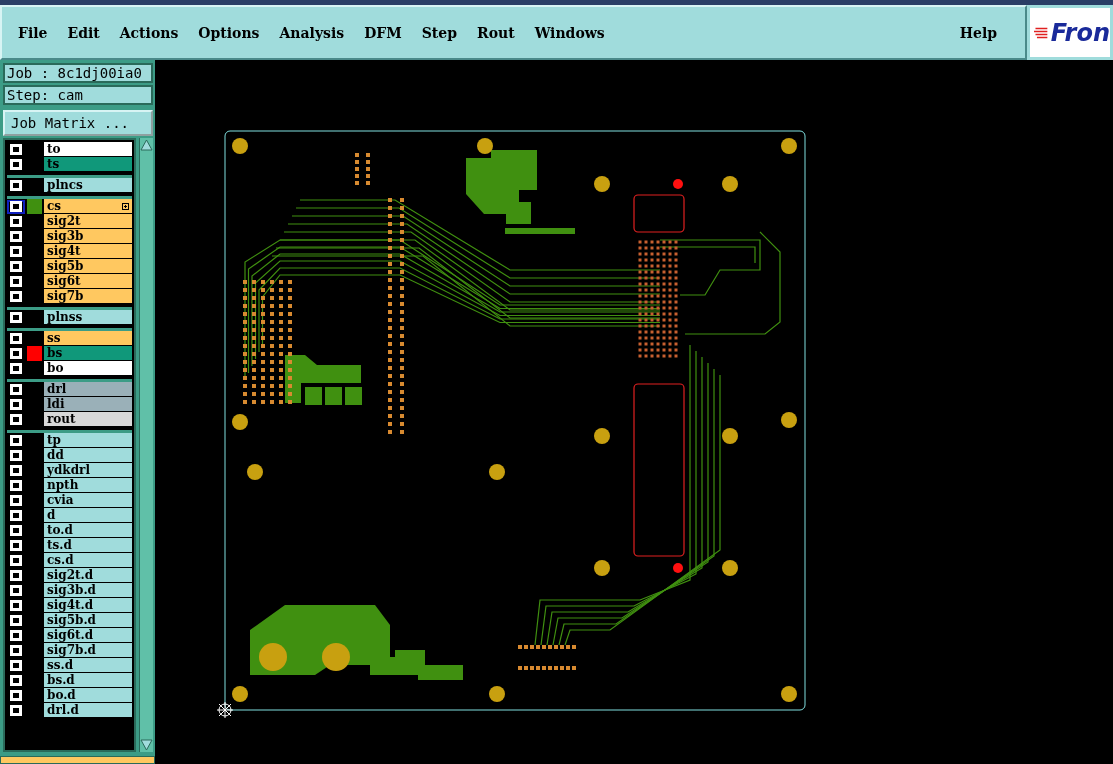 Image resolution: width=1113 pixels, height=764 pixels. I want to click on layer-name: ldi, so click(88, 404).